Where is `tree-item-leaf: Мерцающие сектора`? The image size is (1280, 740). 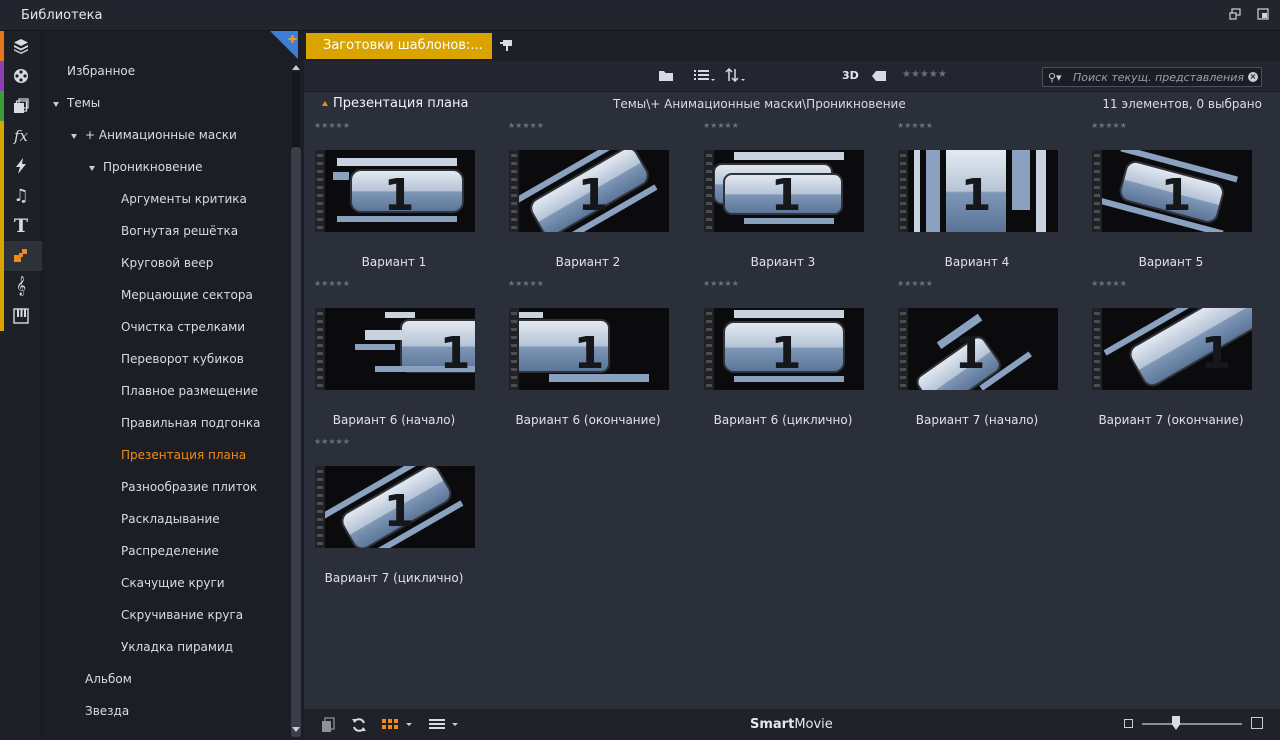 tree-item-leaf: Мерцающие сектора is located at coordinates (187, 295).